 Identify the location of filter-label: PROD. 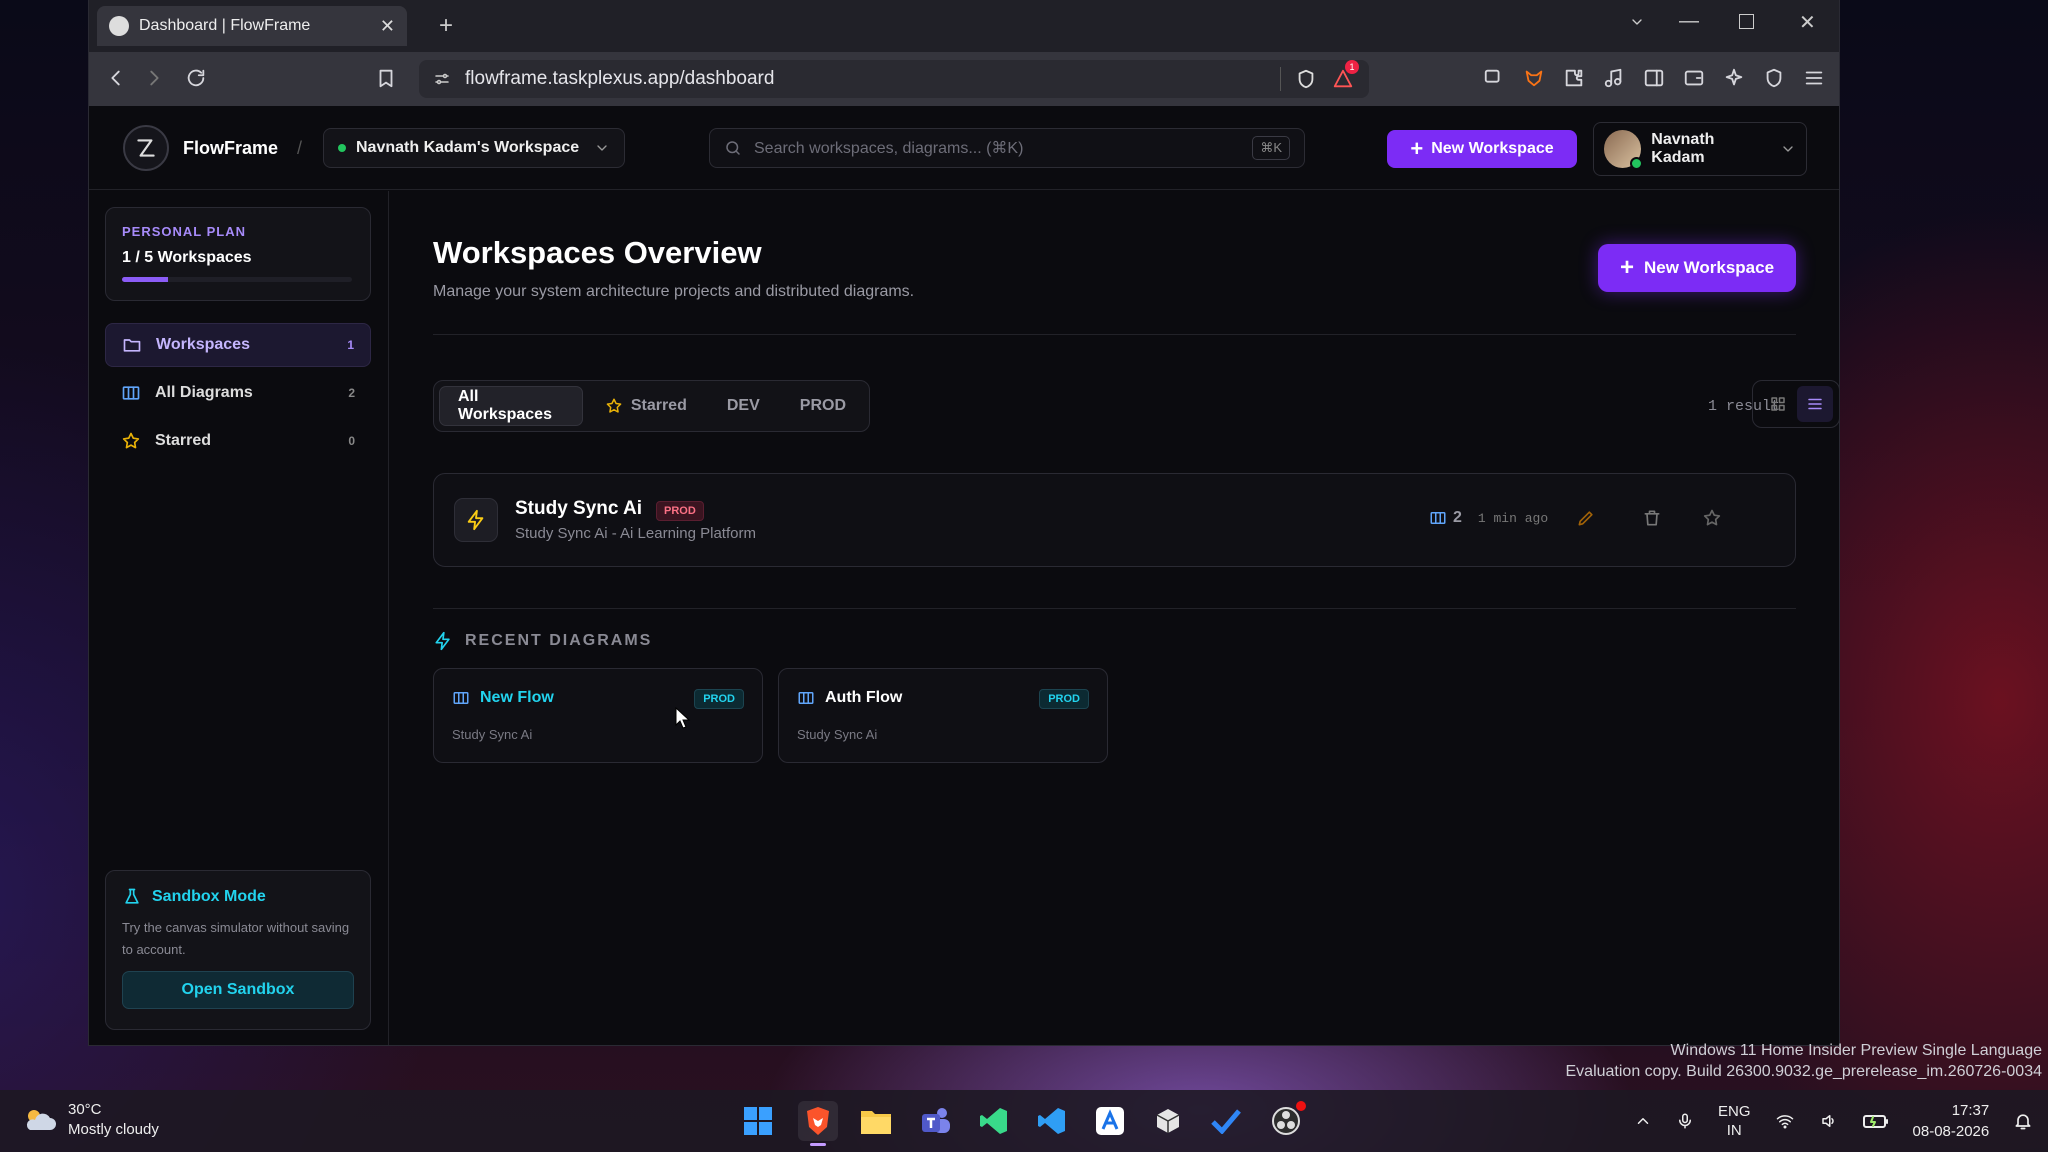
(822, 405).